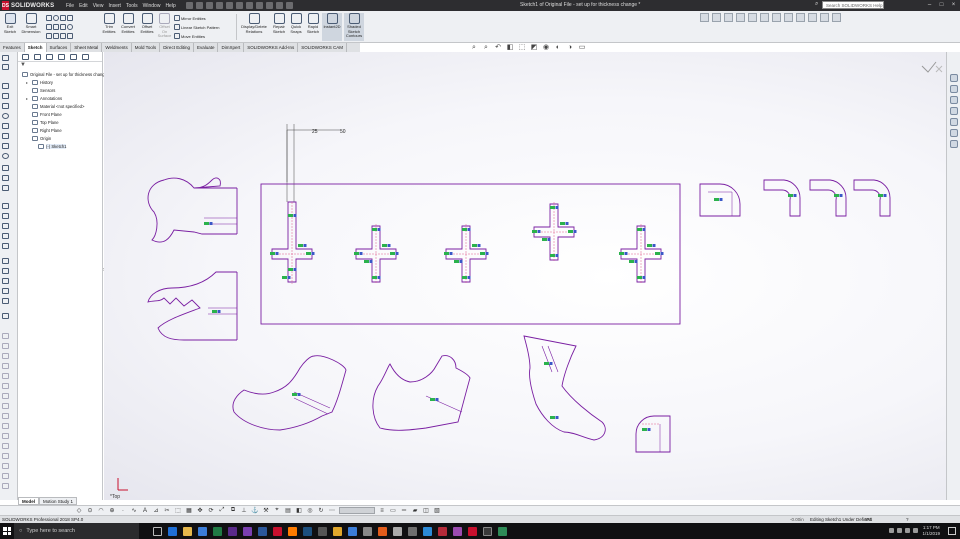  What do you see at coordinates (900, 530) in the screenshot?
I see `network-icon` at bounding box center [900, 530].